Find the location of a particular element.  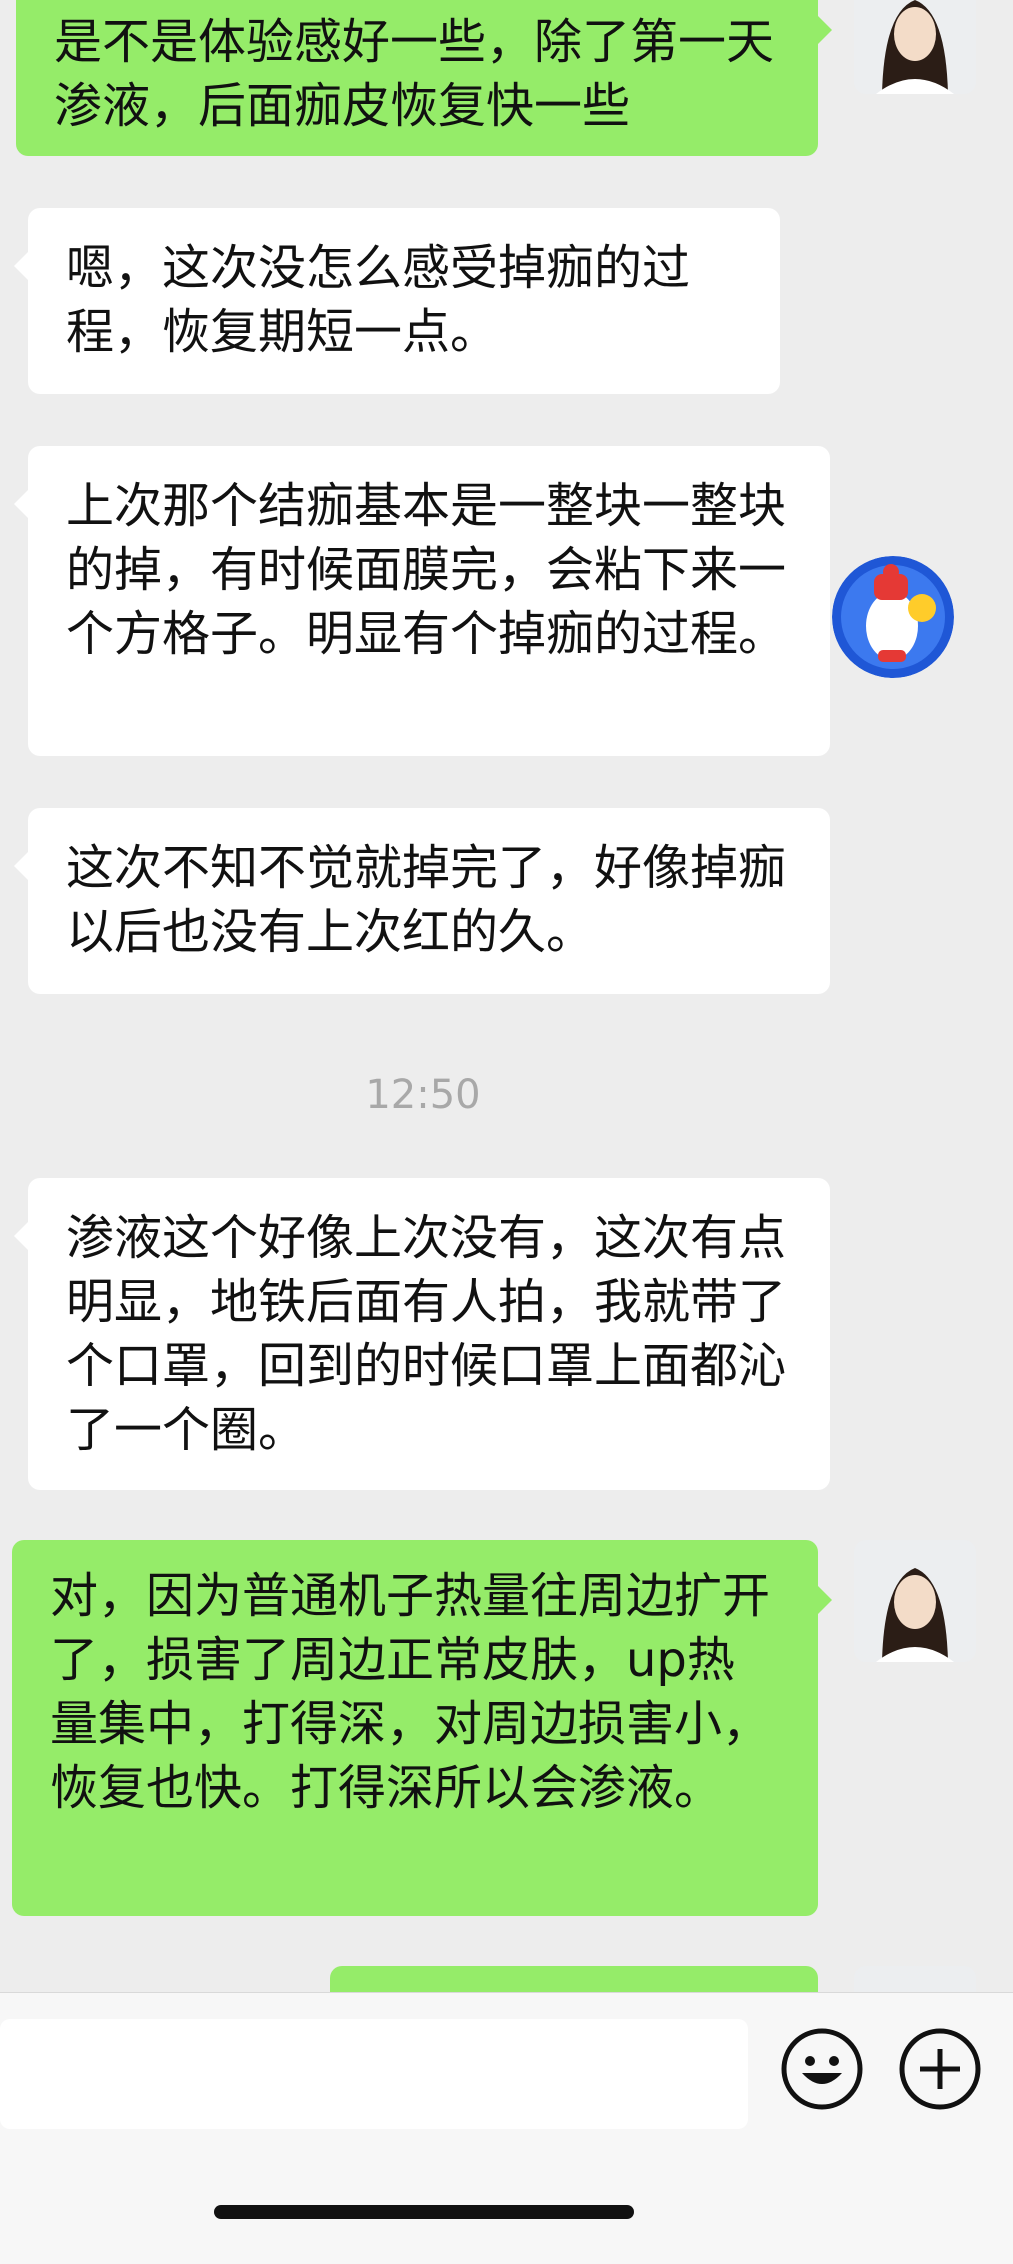

plus-circle-icon is located at coordinates (940, 2069).